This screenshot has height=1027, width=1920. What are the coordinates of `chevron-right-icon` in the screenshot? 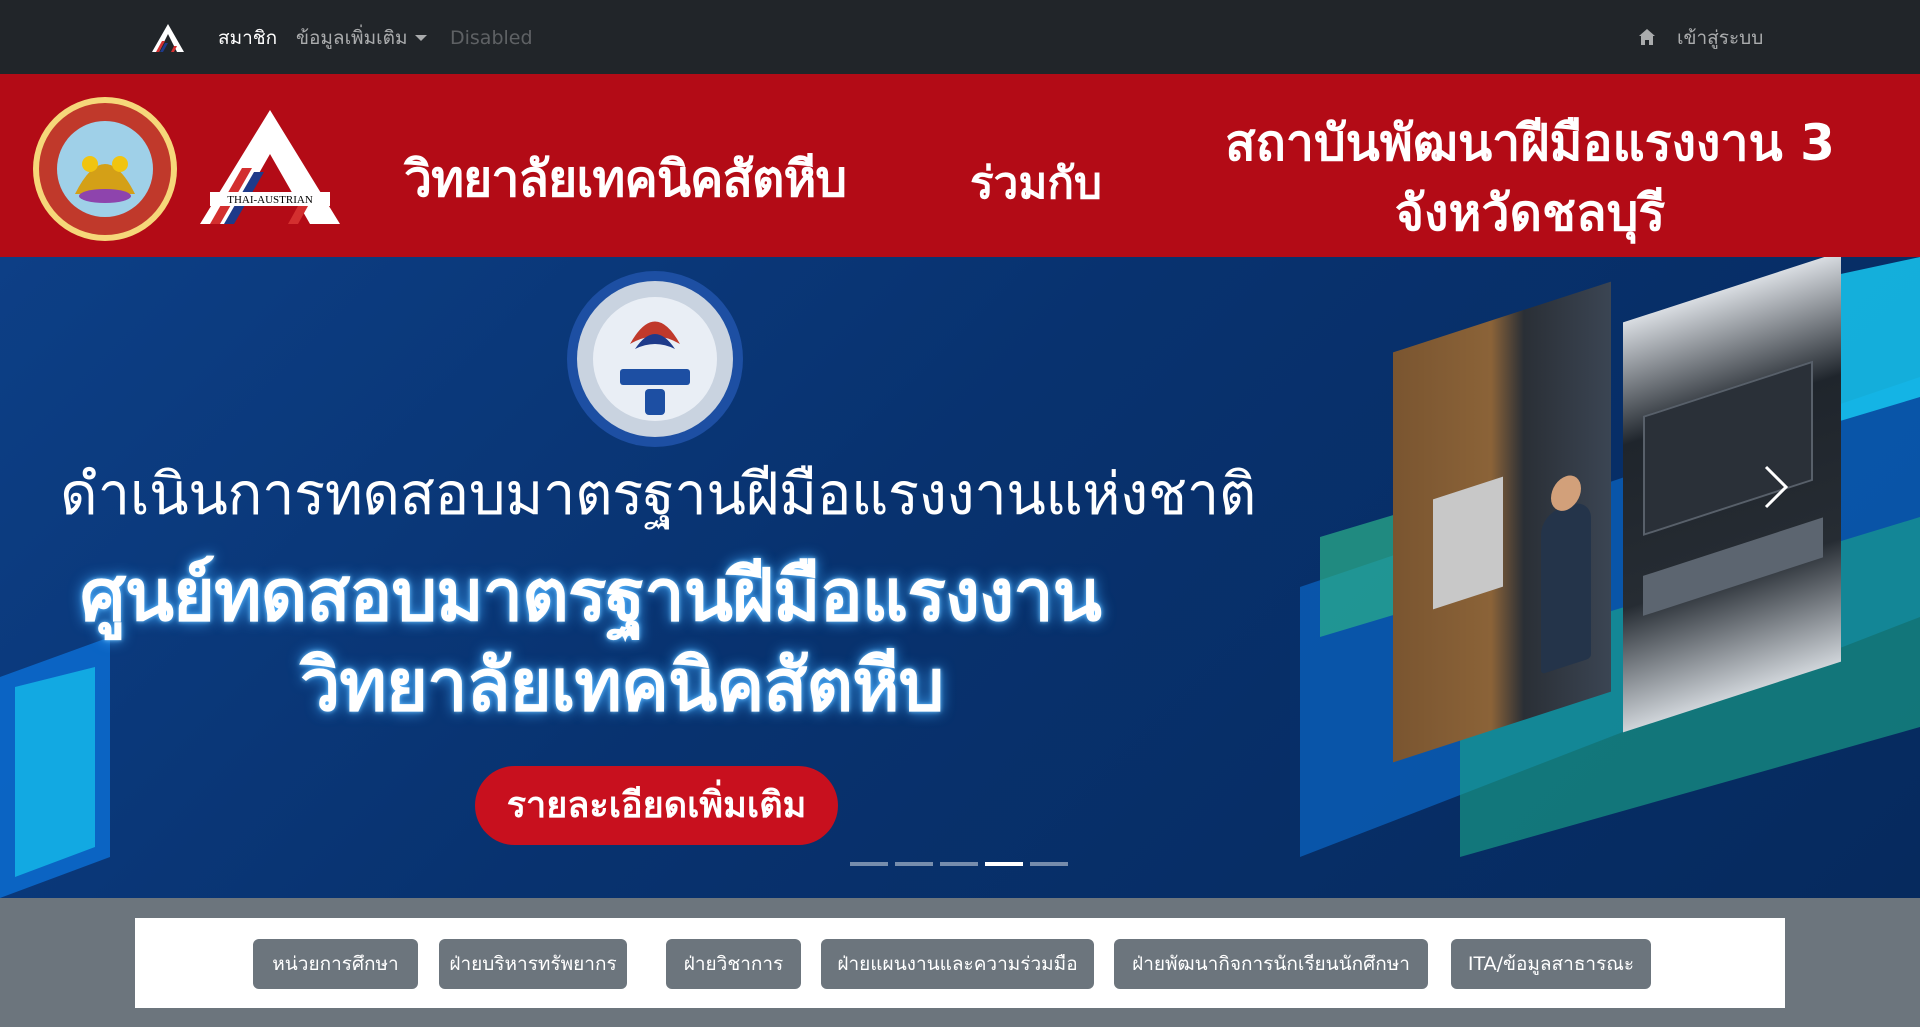 It's located at (1776, 487).